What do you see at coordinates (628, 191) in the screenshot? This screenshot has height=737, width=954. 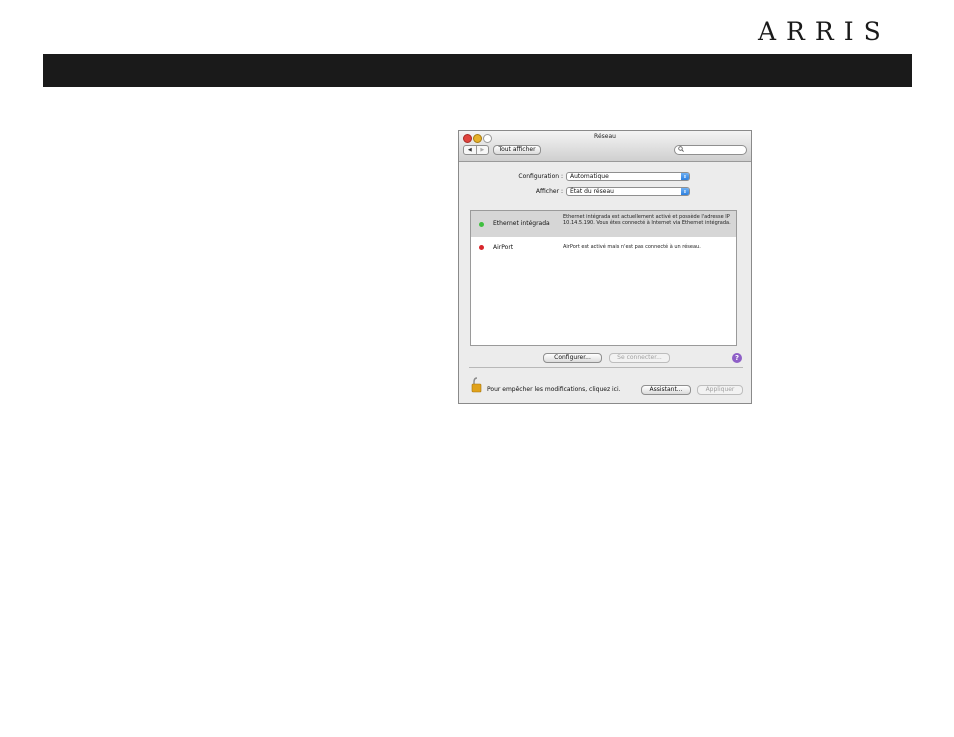 I see `show-select: État du réseau ⬍` at bounding box center [628, 191].